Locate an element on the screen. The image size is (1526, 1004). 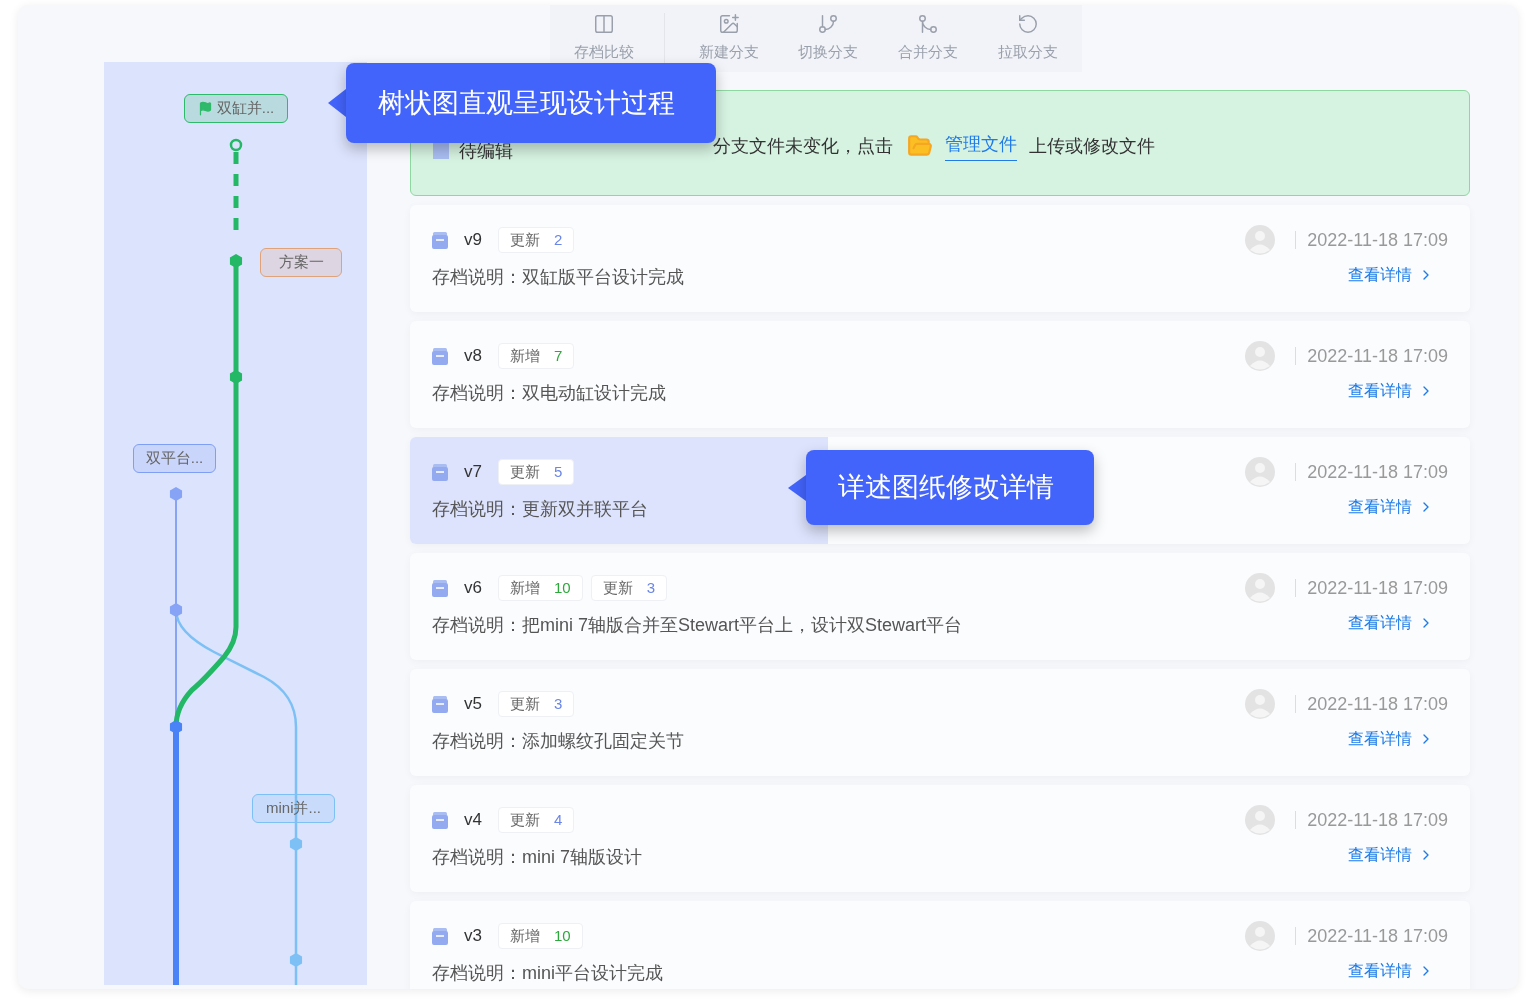
rotate-icon is located at coordinates (1028, 24).